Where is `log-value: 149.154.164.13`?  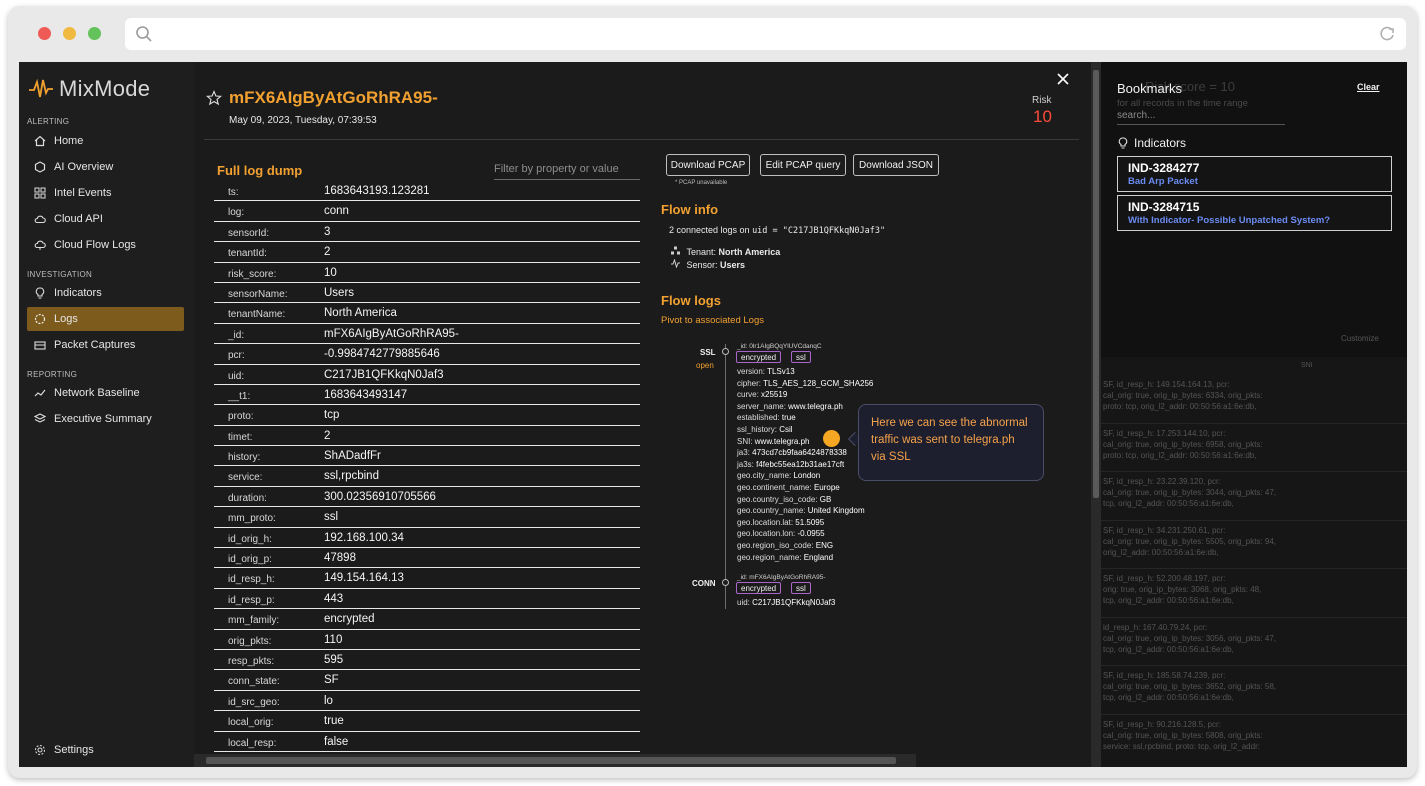 log-value: 149.154.164.13 is located at coordinates (364, 578).